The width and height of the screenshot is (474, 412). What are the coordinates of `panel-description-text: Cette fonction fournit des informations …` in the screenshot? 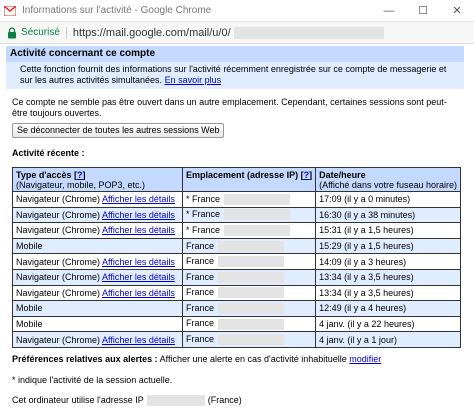 It's located at (233, 74).